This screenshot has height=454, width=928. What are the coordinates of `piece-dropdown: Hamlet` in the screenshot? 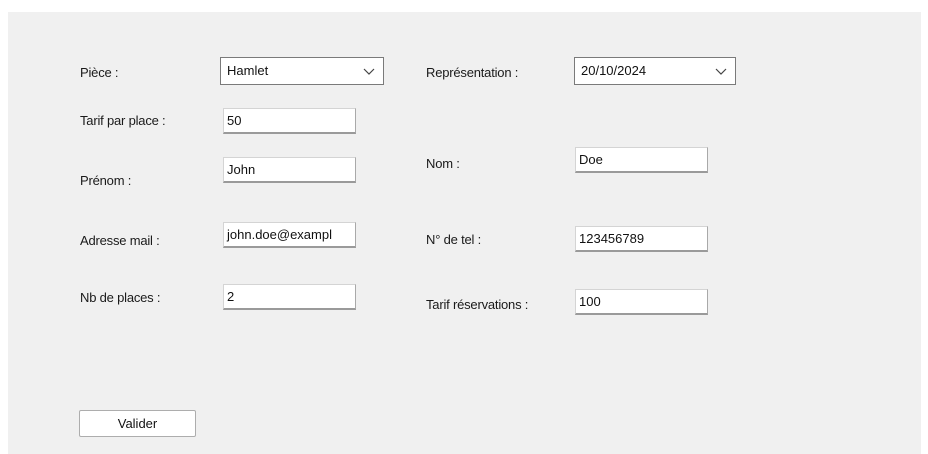 It's located at (302, 71).